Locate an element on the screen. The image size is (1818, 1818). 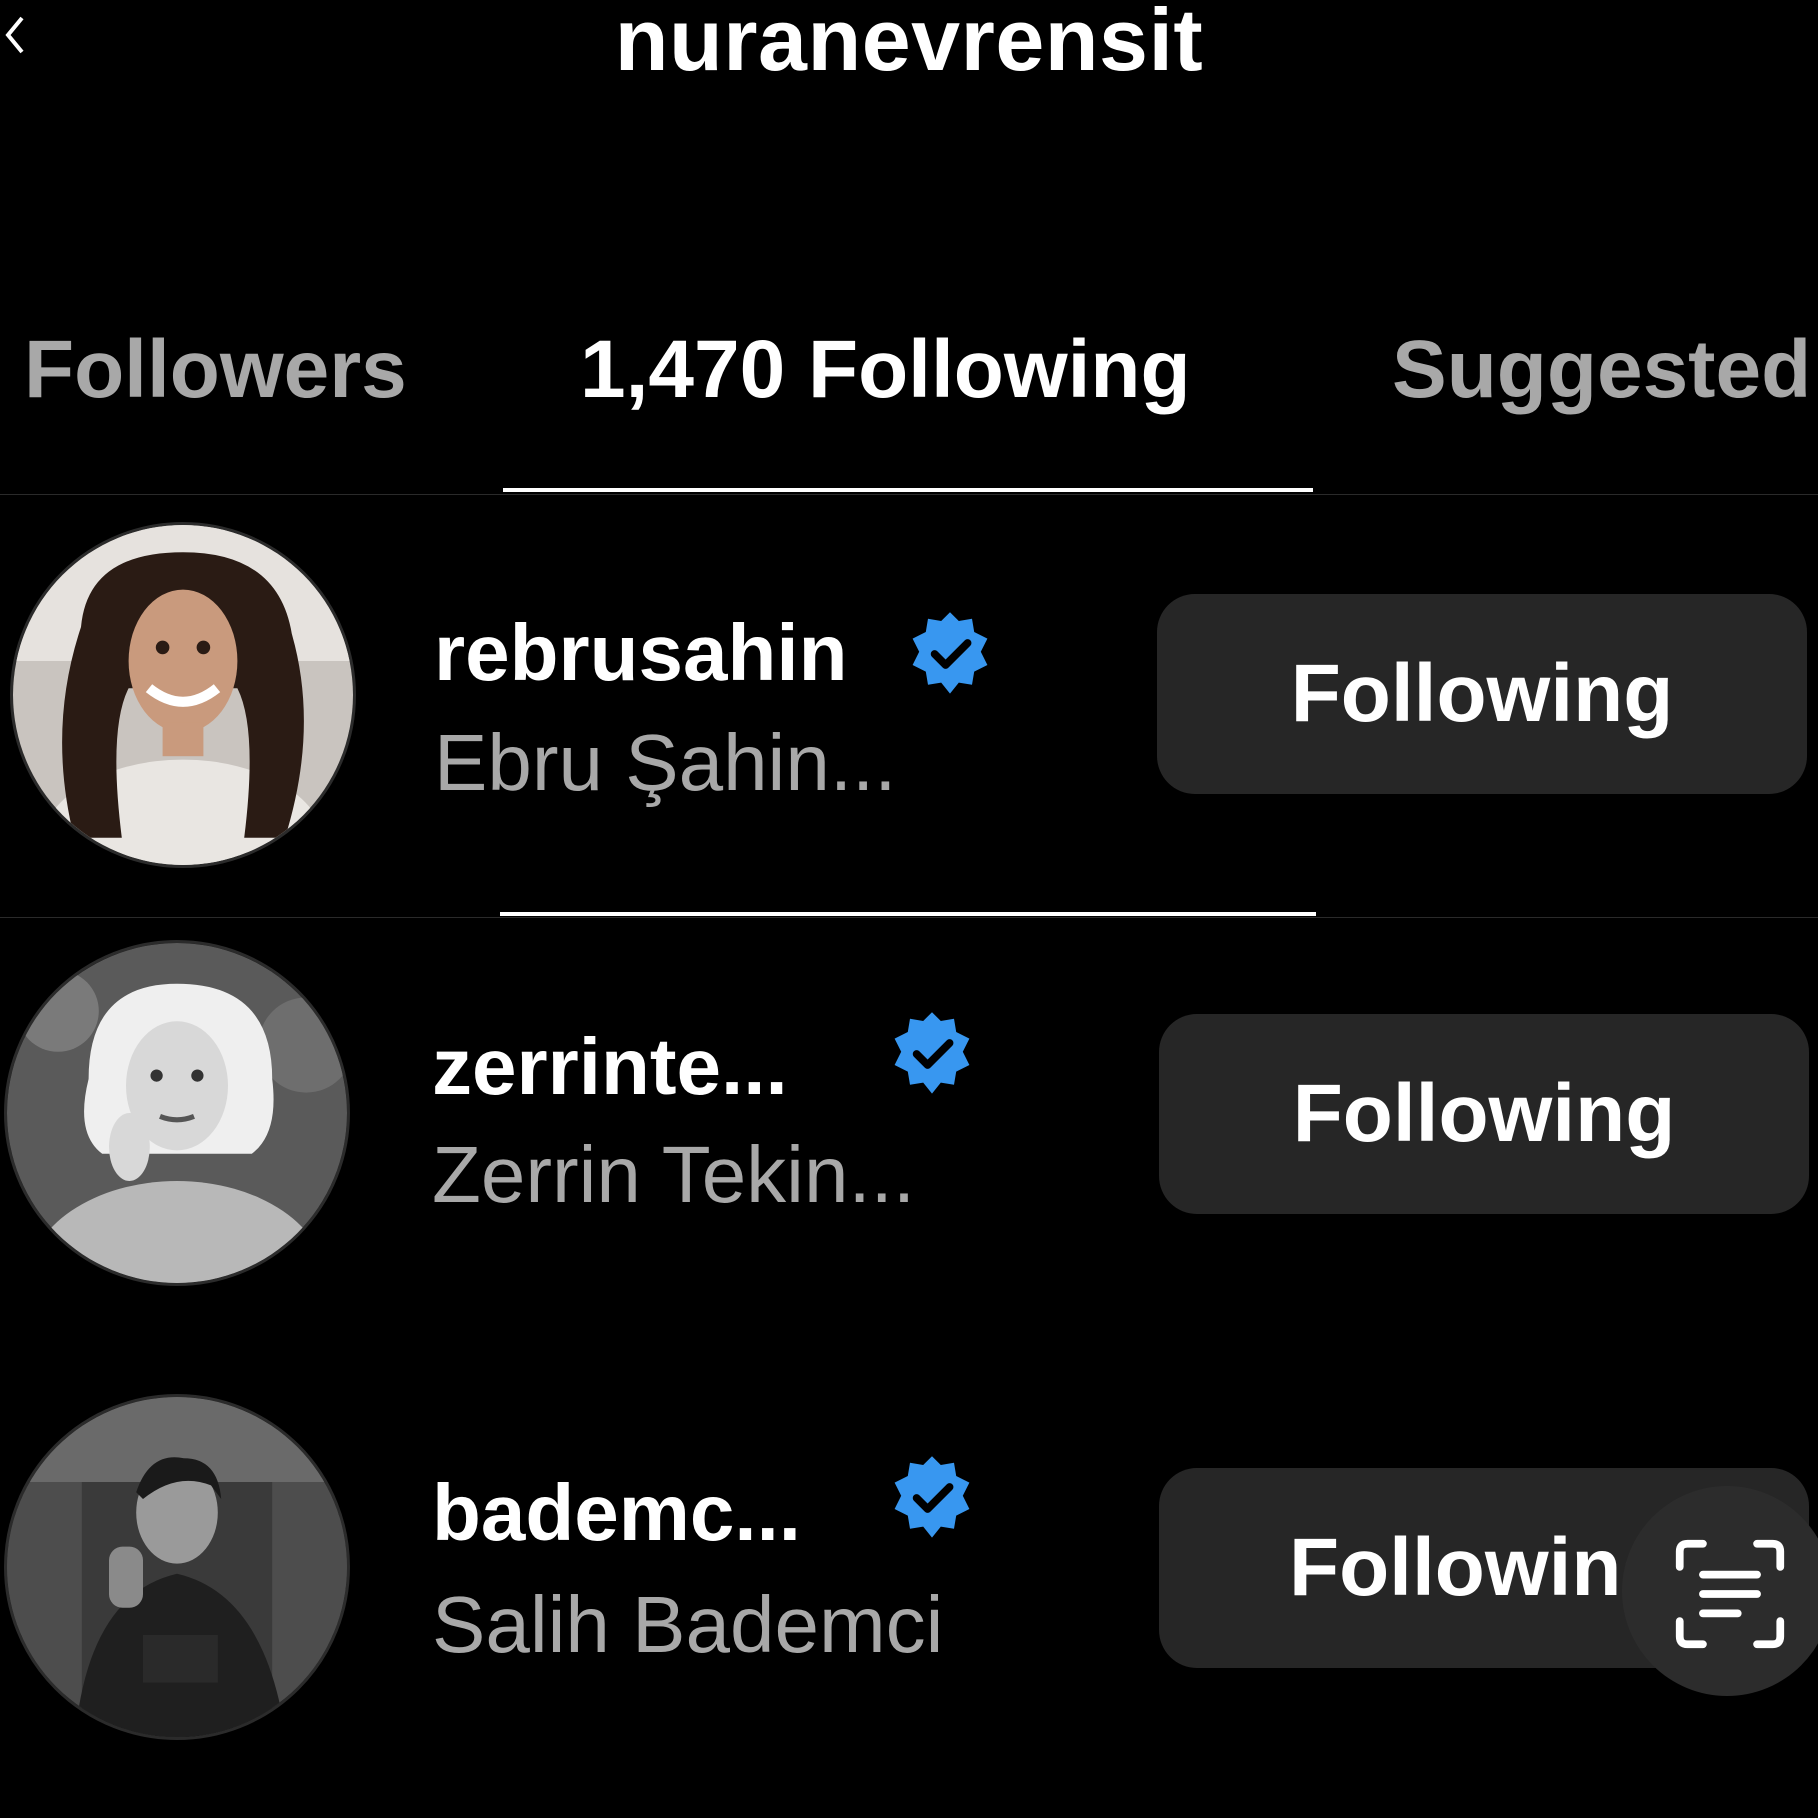
tab-bar: Followers 1,470 Following Suggested is located at coordinates (909, 355).